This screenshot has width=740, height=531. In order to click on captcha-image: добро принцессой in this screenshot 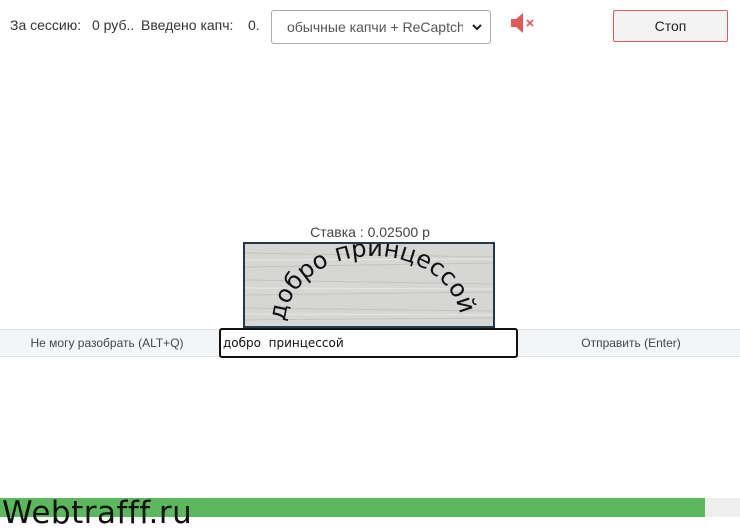, I will do `click(369, 285)`.